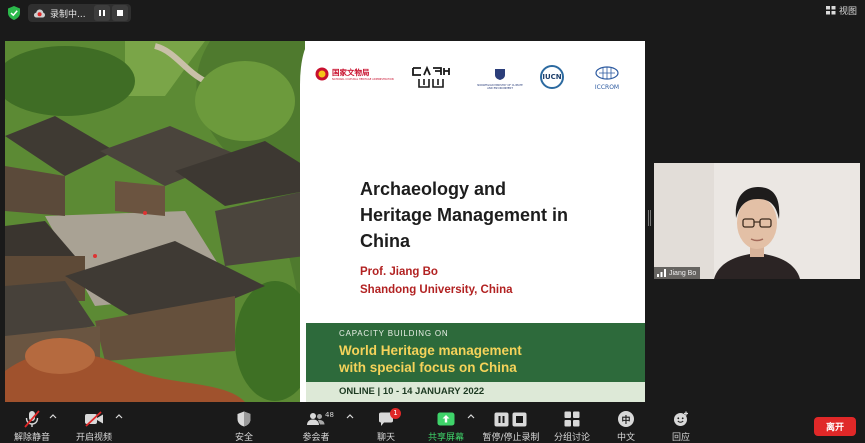 The width and height of the screenshot is (865, 443). What do you see at coordinates (14, 13) in the screenshot?
I see `security-shield-icon` at bounding box center [14, 13].